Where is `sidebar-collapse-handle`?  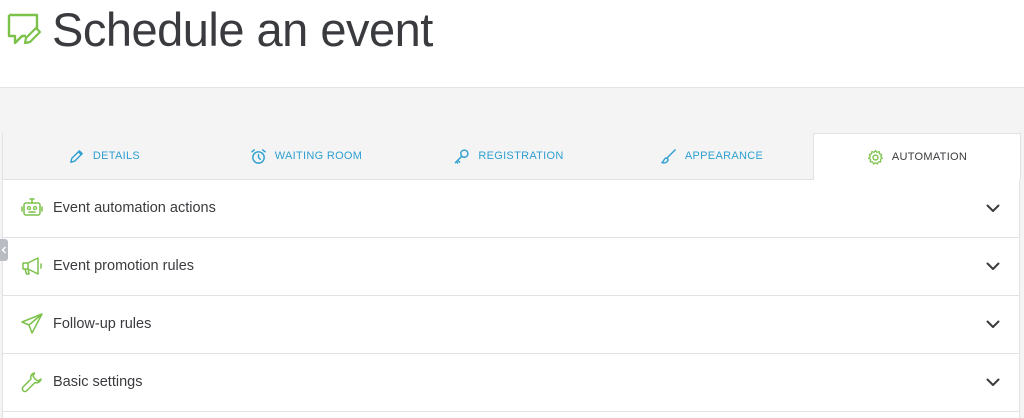
sidebar-collapse-handle is located at coordinates (4, 250).